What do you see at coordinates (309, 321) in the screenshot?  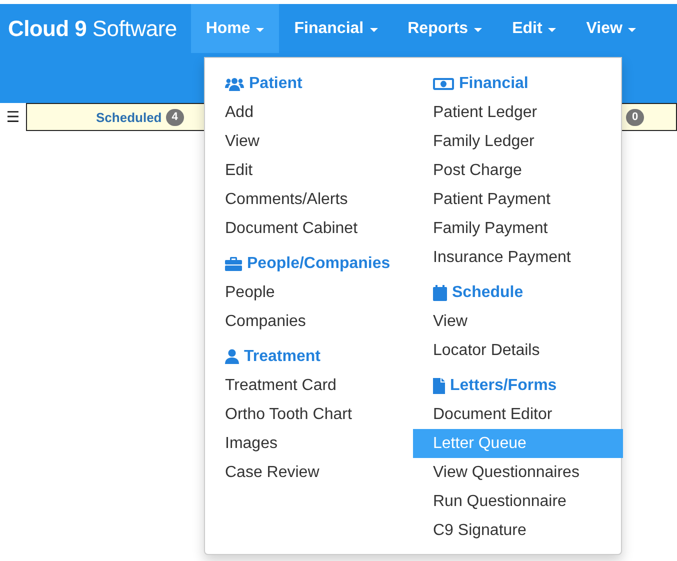 I see `menu-item: Companies` at bounding box center [309, 321].